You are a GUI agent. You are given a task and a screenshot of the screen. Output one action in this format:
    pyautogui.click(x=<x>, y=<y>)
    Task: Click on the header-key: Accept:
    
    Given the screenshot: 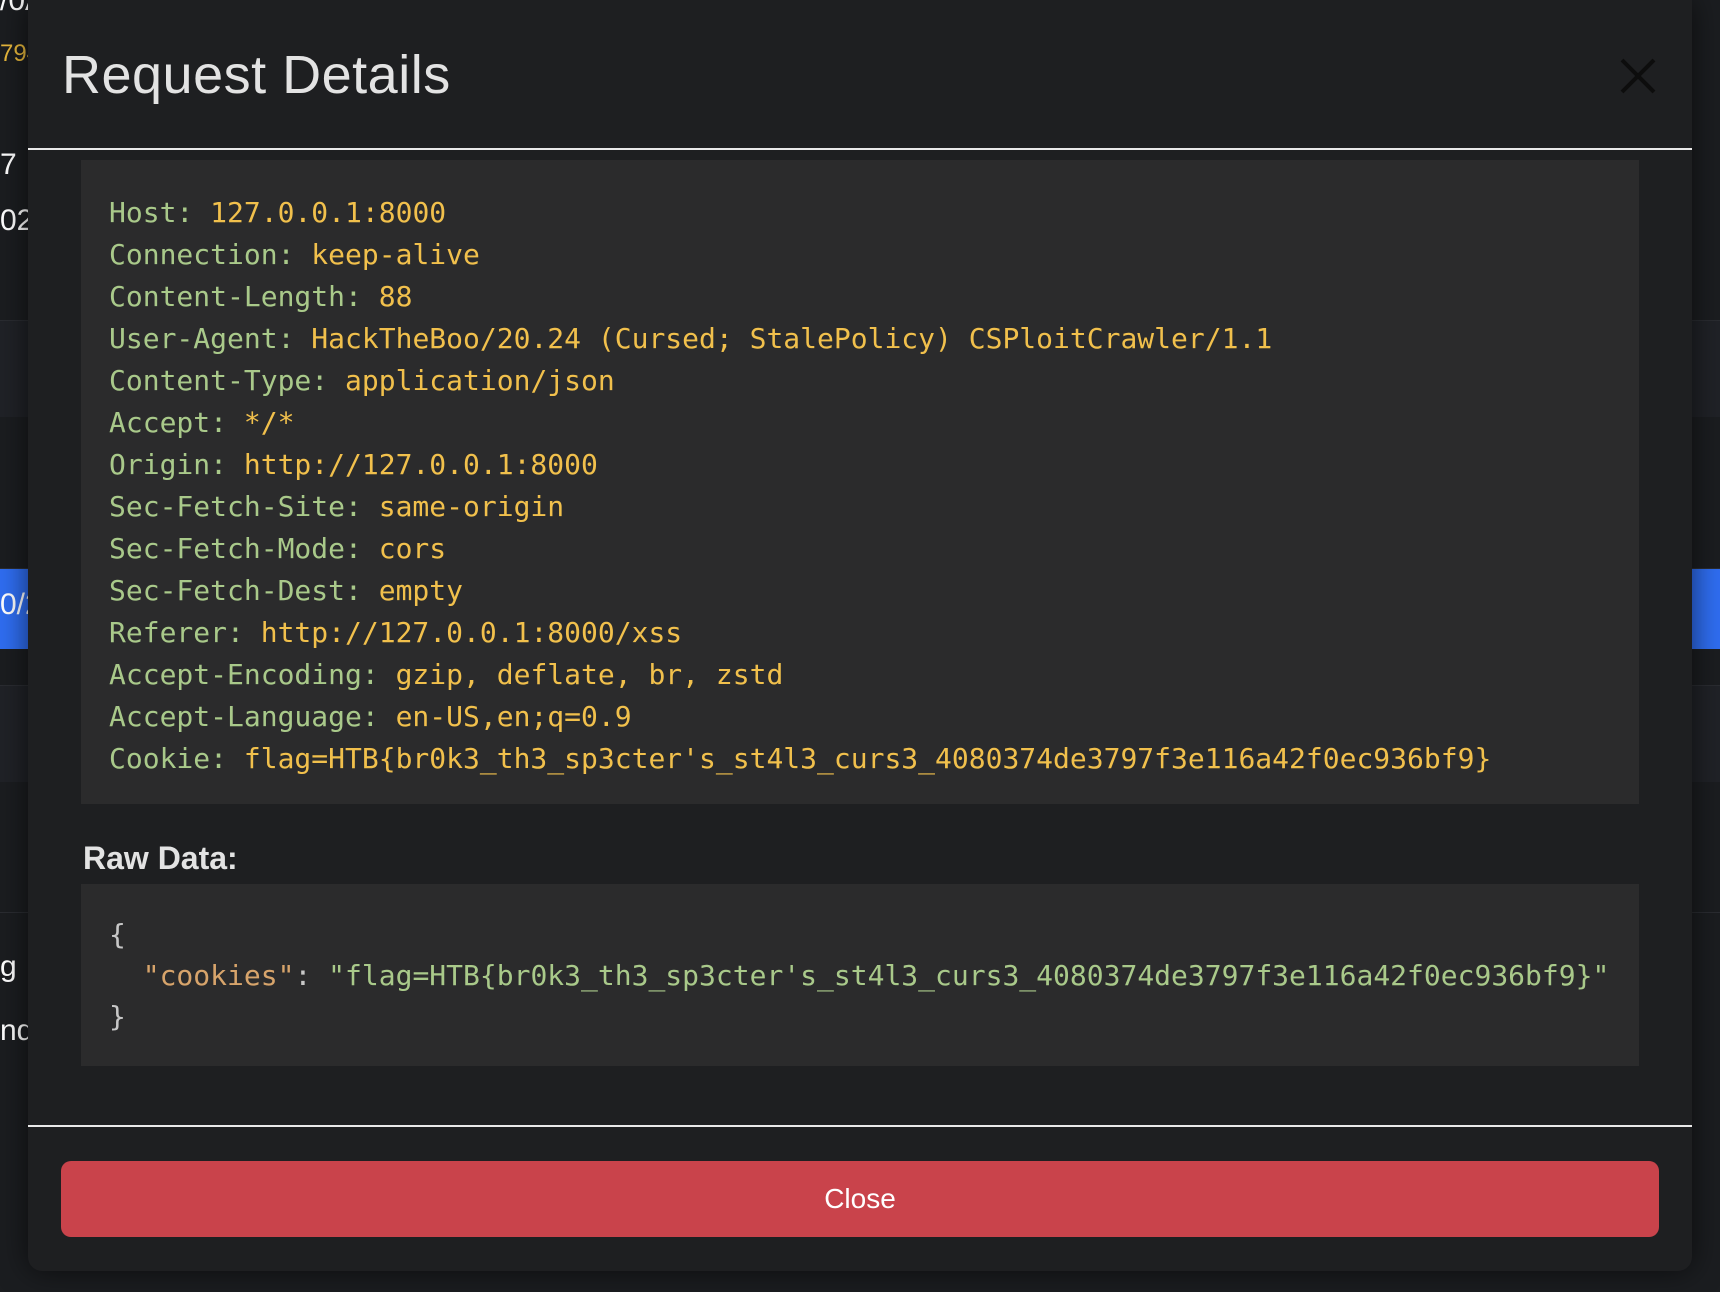 What is the action you would take?
    pyautogui.click(x=176, y=422)
    